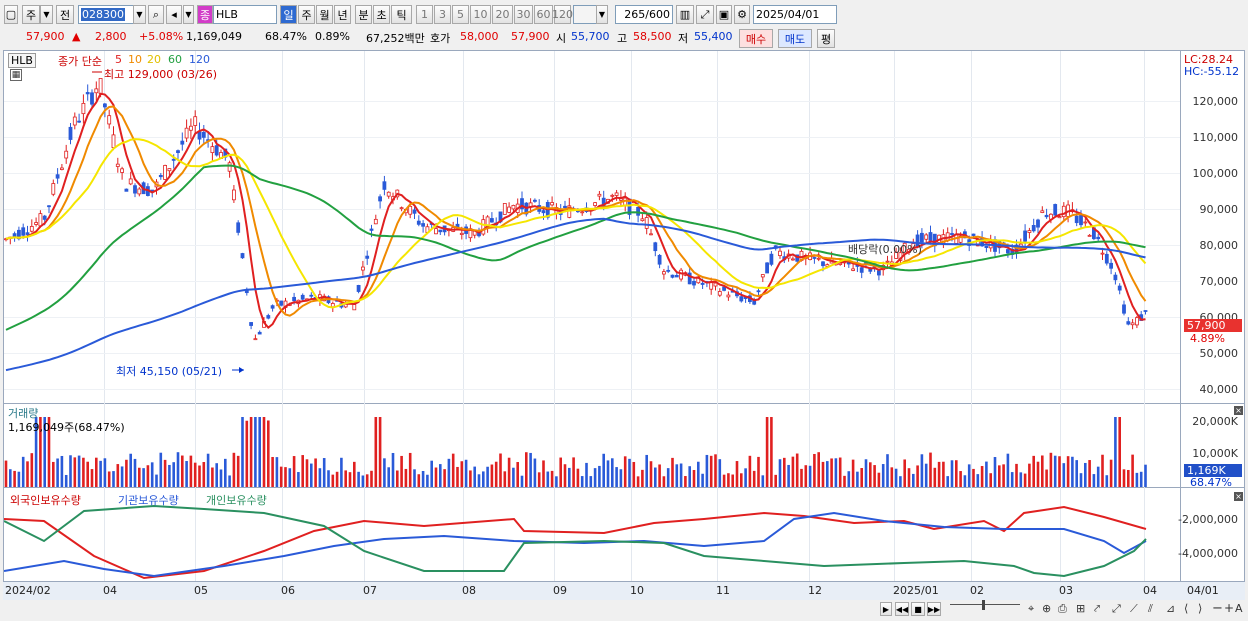  Describe the element at coordinates (1097, 609) in the screenshot. I see `trend-tool-icon: ⤤` at that location.